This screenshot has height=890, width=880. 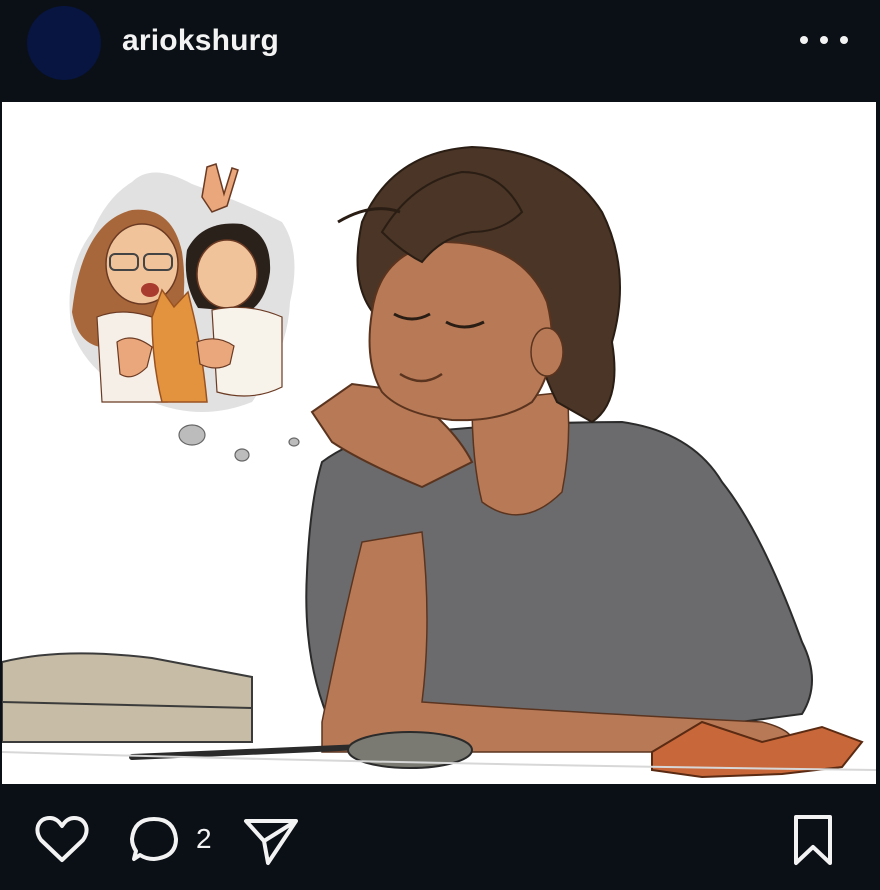 What do you see at coordinates (440, 50) in the screenshot?
I see `post-header: ariokshurg` at bounding box center [440, 50].